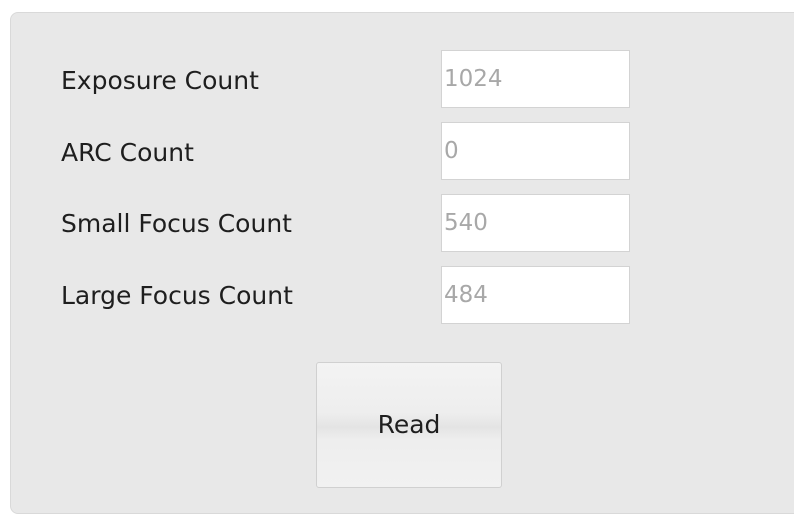 Image resolution: width=794 pixels, height=516 pixels. I want to click on exposure-count-value: 1024, so click(473, 79).